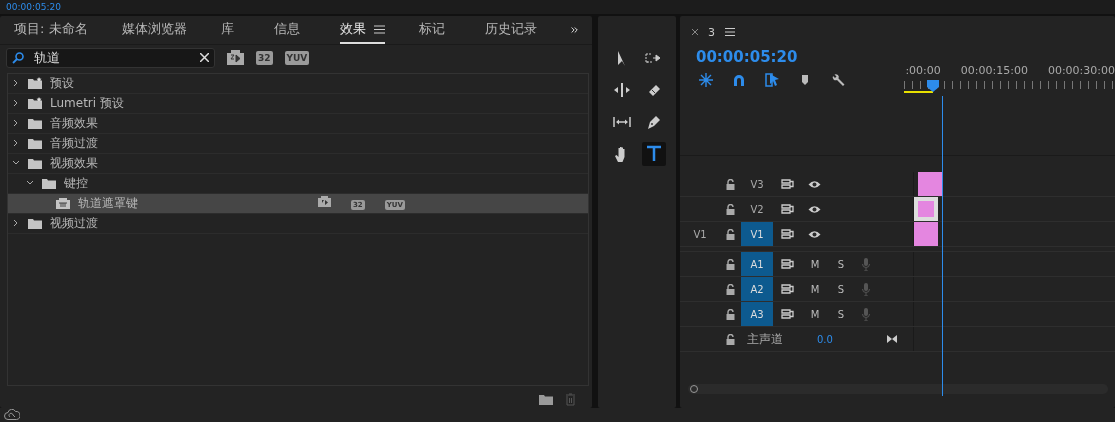 This screenshot has height=422, width=1115. What do you see at coordinates (74, 223) in the screenshot?
I see `item-label: 视频过渡` at bounding box center [74, 223].